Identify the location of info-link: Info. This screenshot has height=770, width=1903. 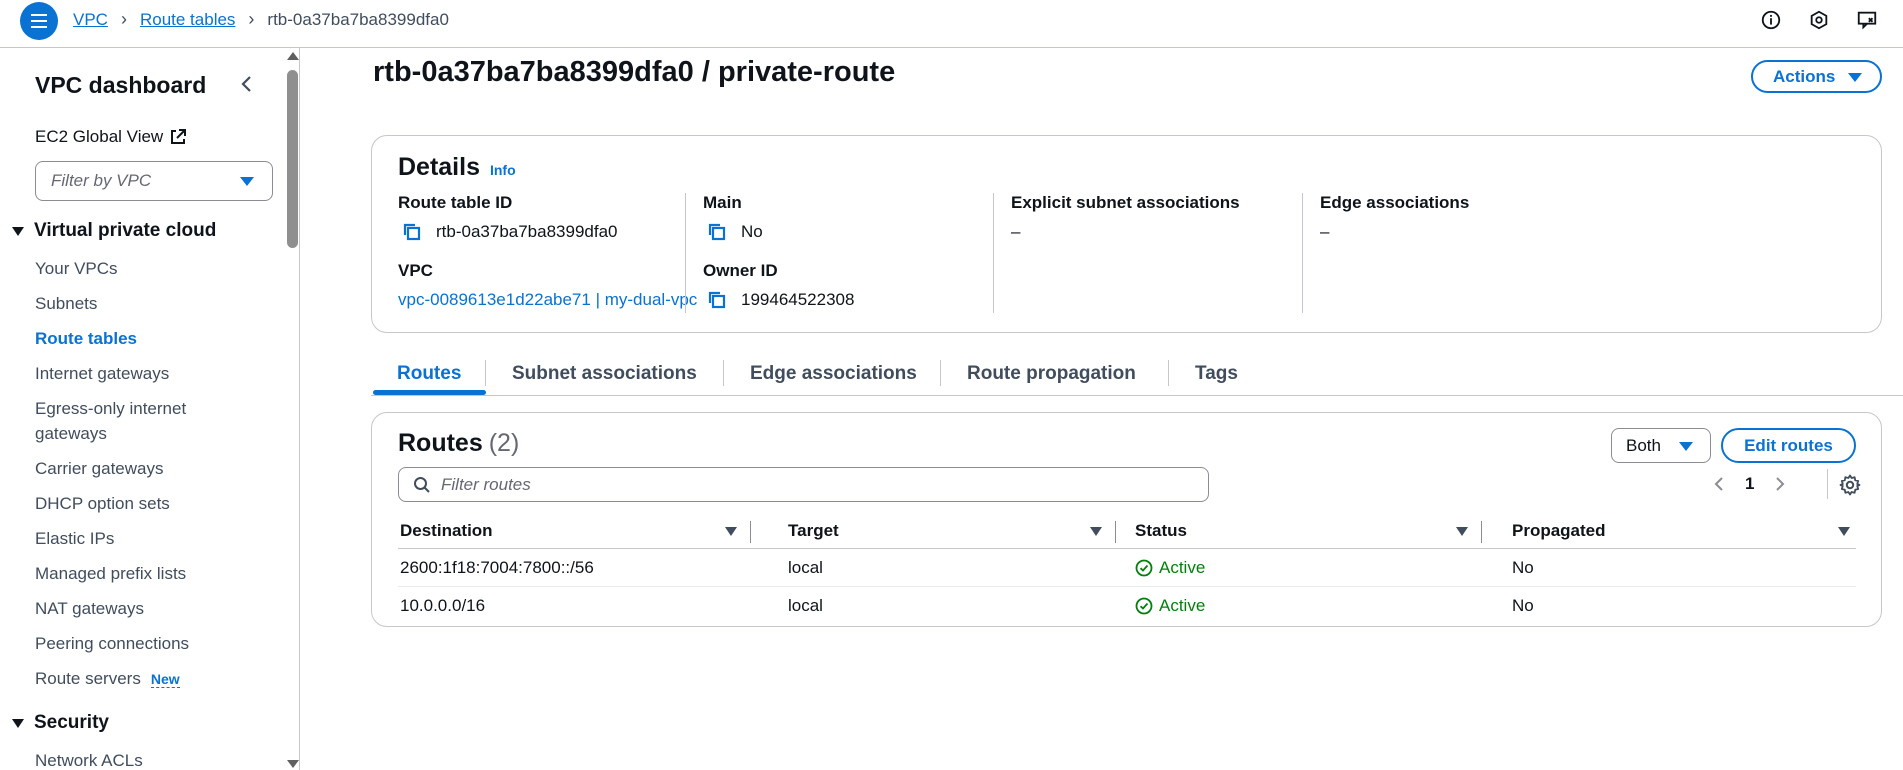
(503, 170).